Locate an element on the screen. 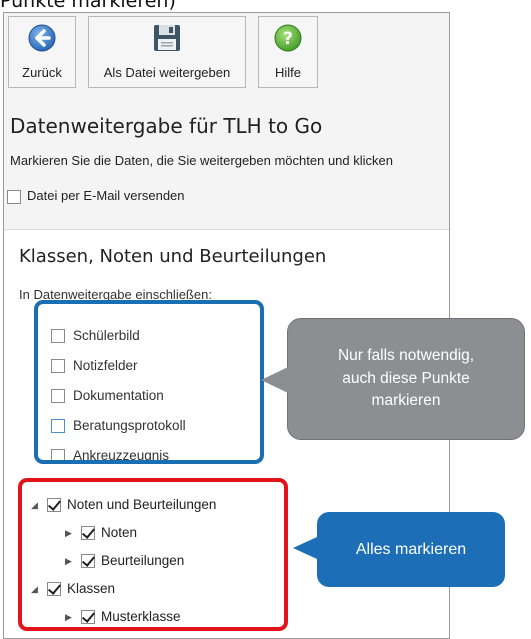  help-label: Hilfe is located at coordinates (287, 72).